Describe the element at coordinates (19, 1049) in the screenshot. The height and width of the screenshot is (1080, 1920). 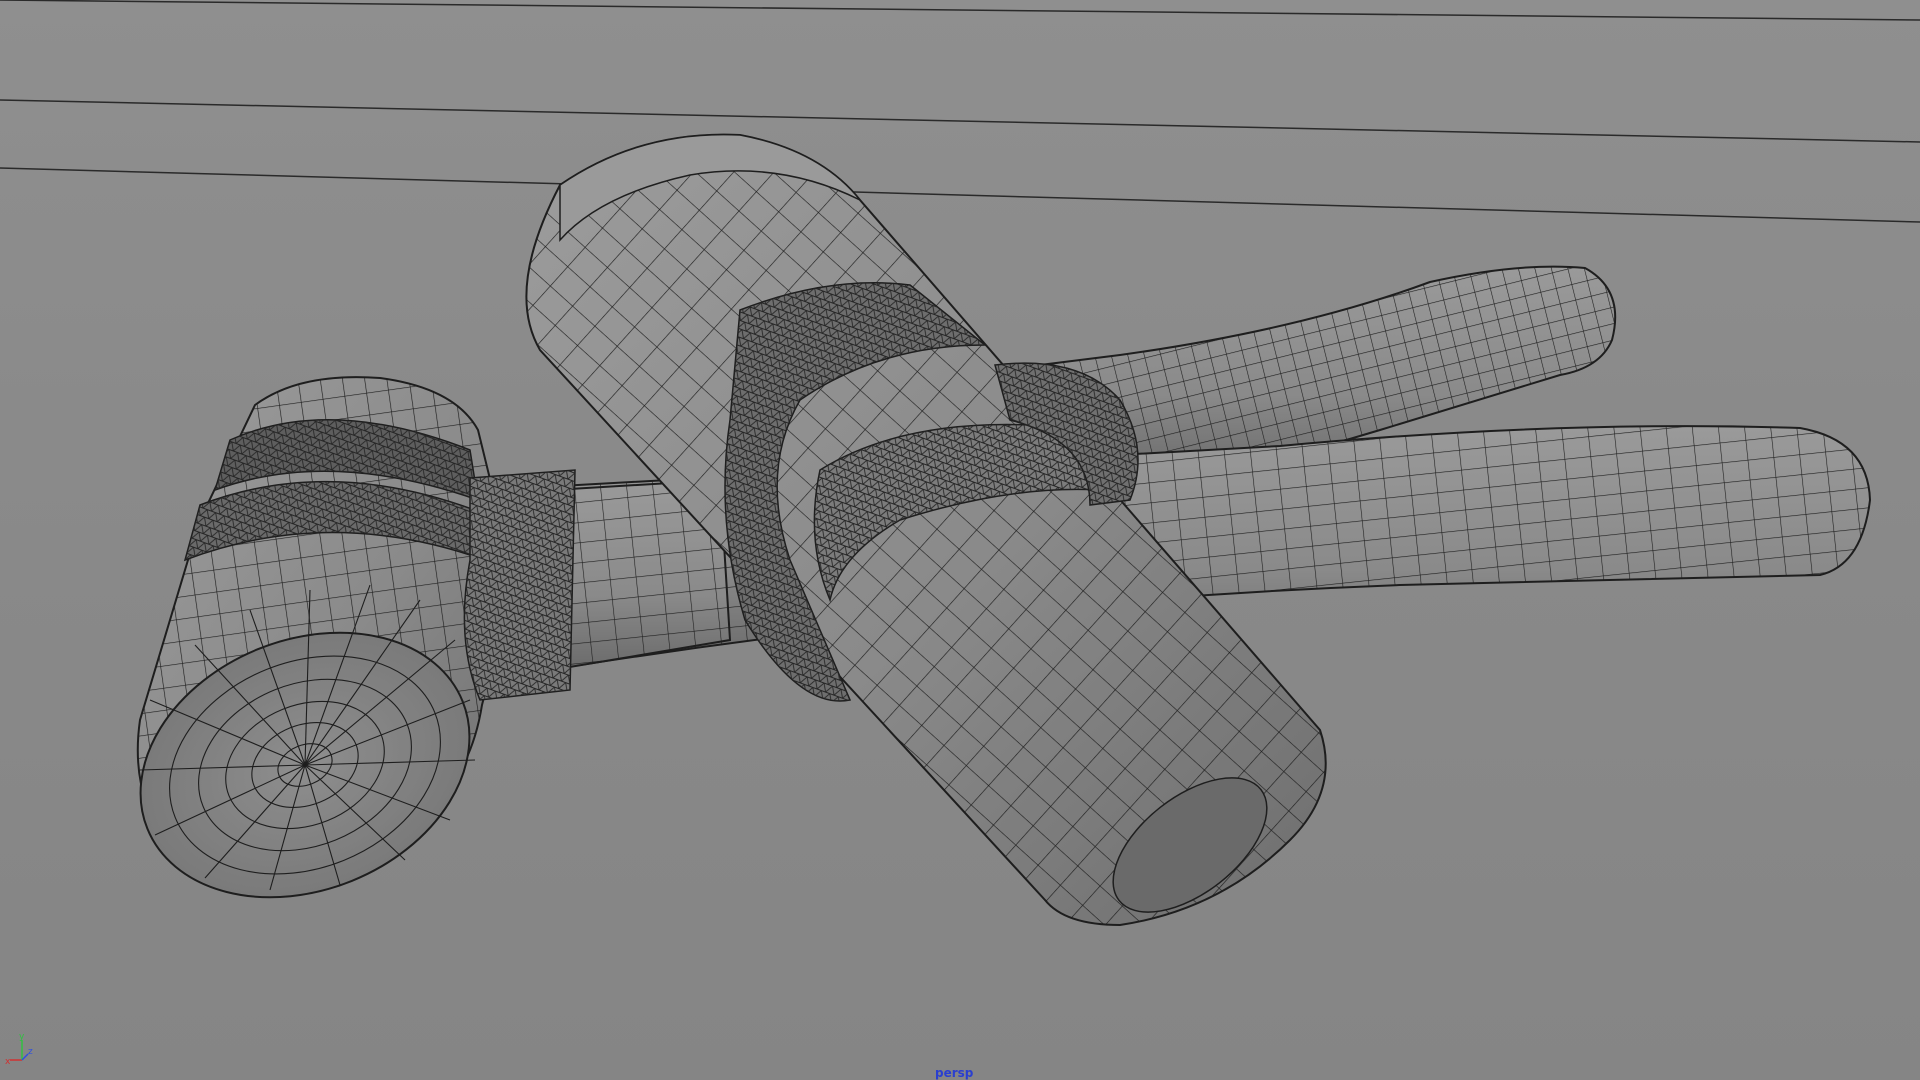
I see `axis-gizmo-icon: x y z` at that location.